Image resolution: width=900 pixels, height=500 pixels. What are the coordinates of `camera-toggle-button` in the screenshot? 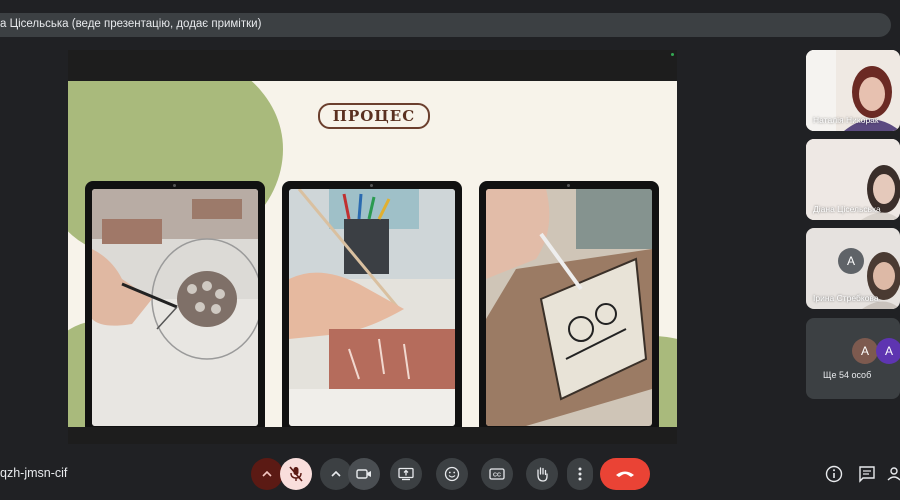 It's located at (364, 474).